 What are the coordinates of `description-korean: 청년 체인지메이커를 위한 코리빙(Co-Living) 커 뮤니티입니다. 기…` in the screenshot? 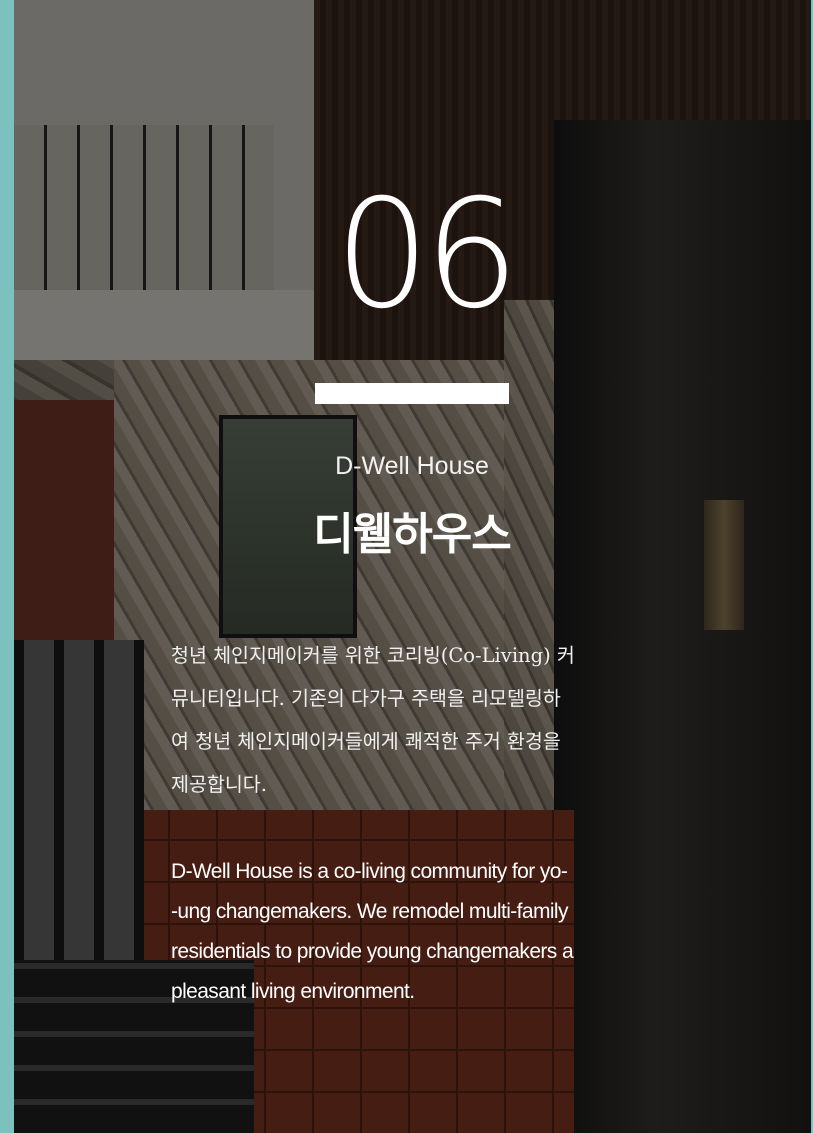 It's located at (373, 720).